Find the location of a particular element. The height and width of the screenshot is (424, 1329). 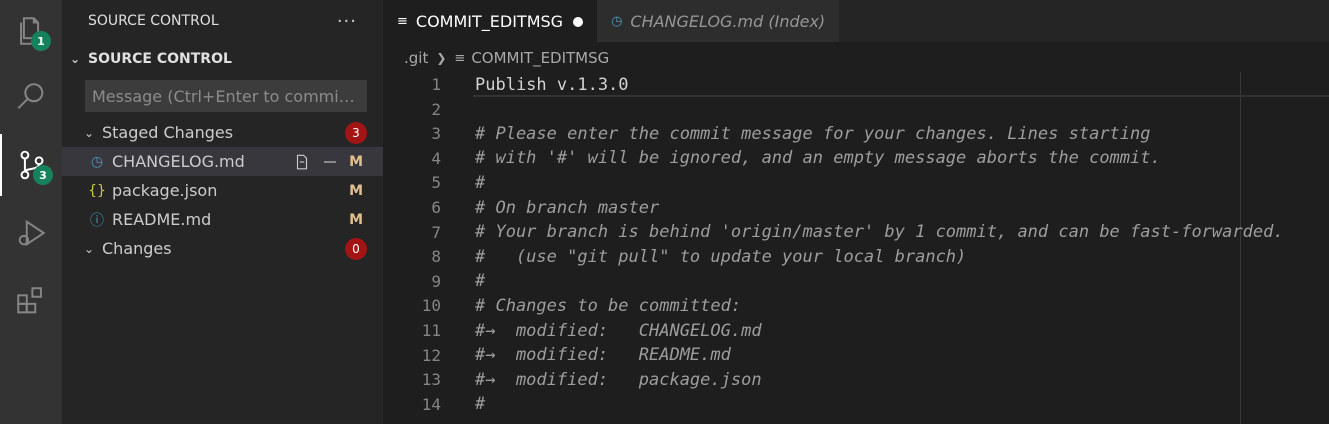

code-line: 2 is located at coordinates (856, 109).